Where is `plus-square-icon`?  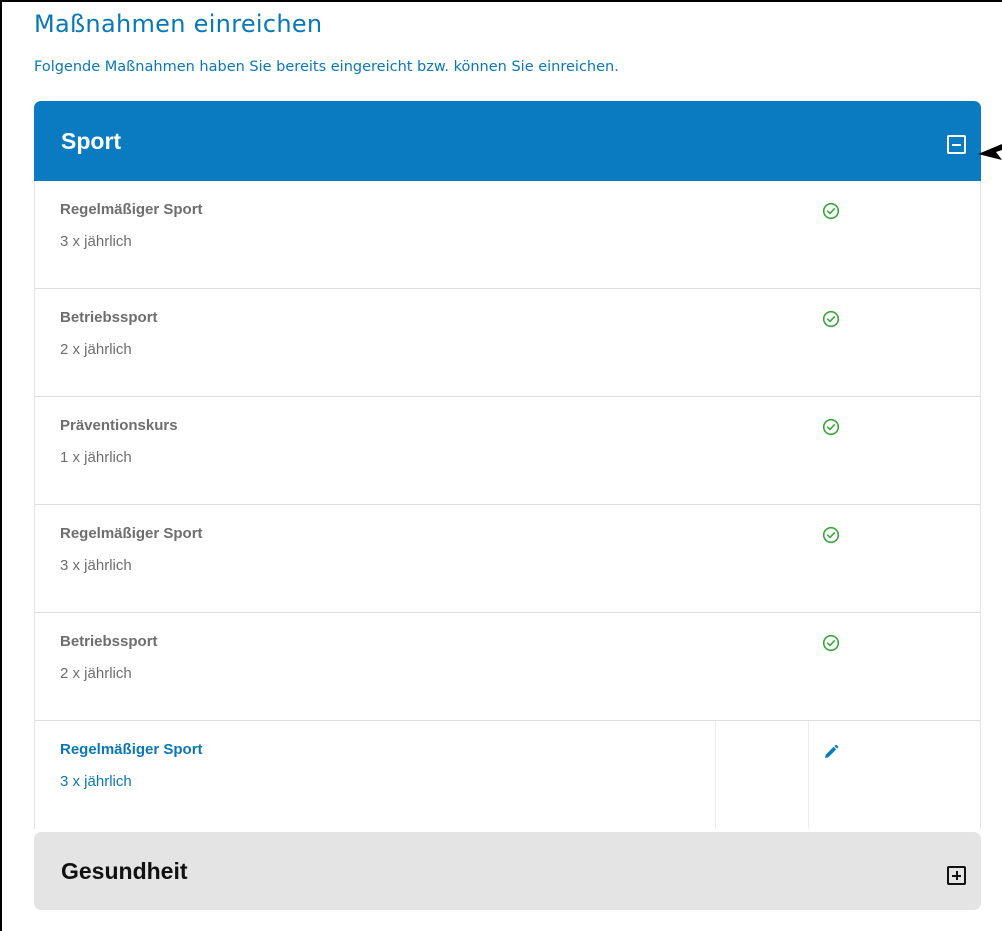
plus-square-icon is located at coordinates (956, 875).